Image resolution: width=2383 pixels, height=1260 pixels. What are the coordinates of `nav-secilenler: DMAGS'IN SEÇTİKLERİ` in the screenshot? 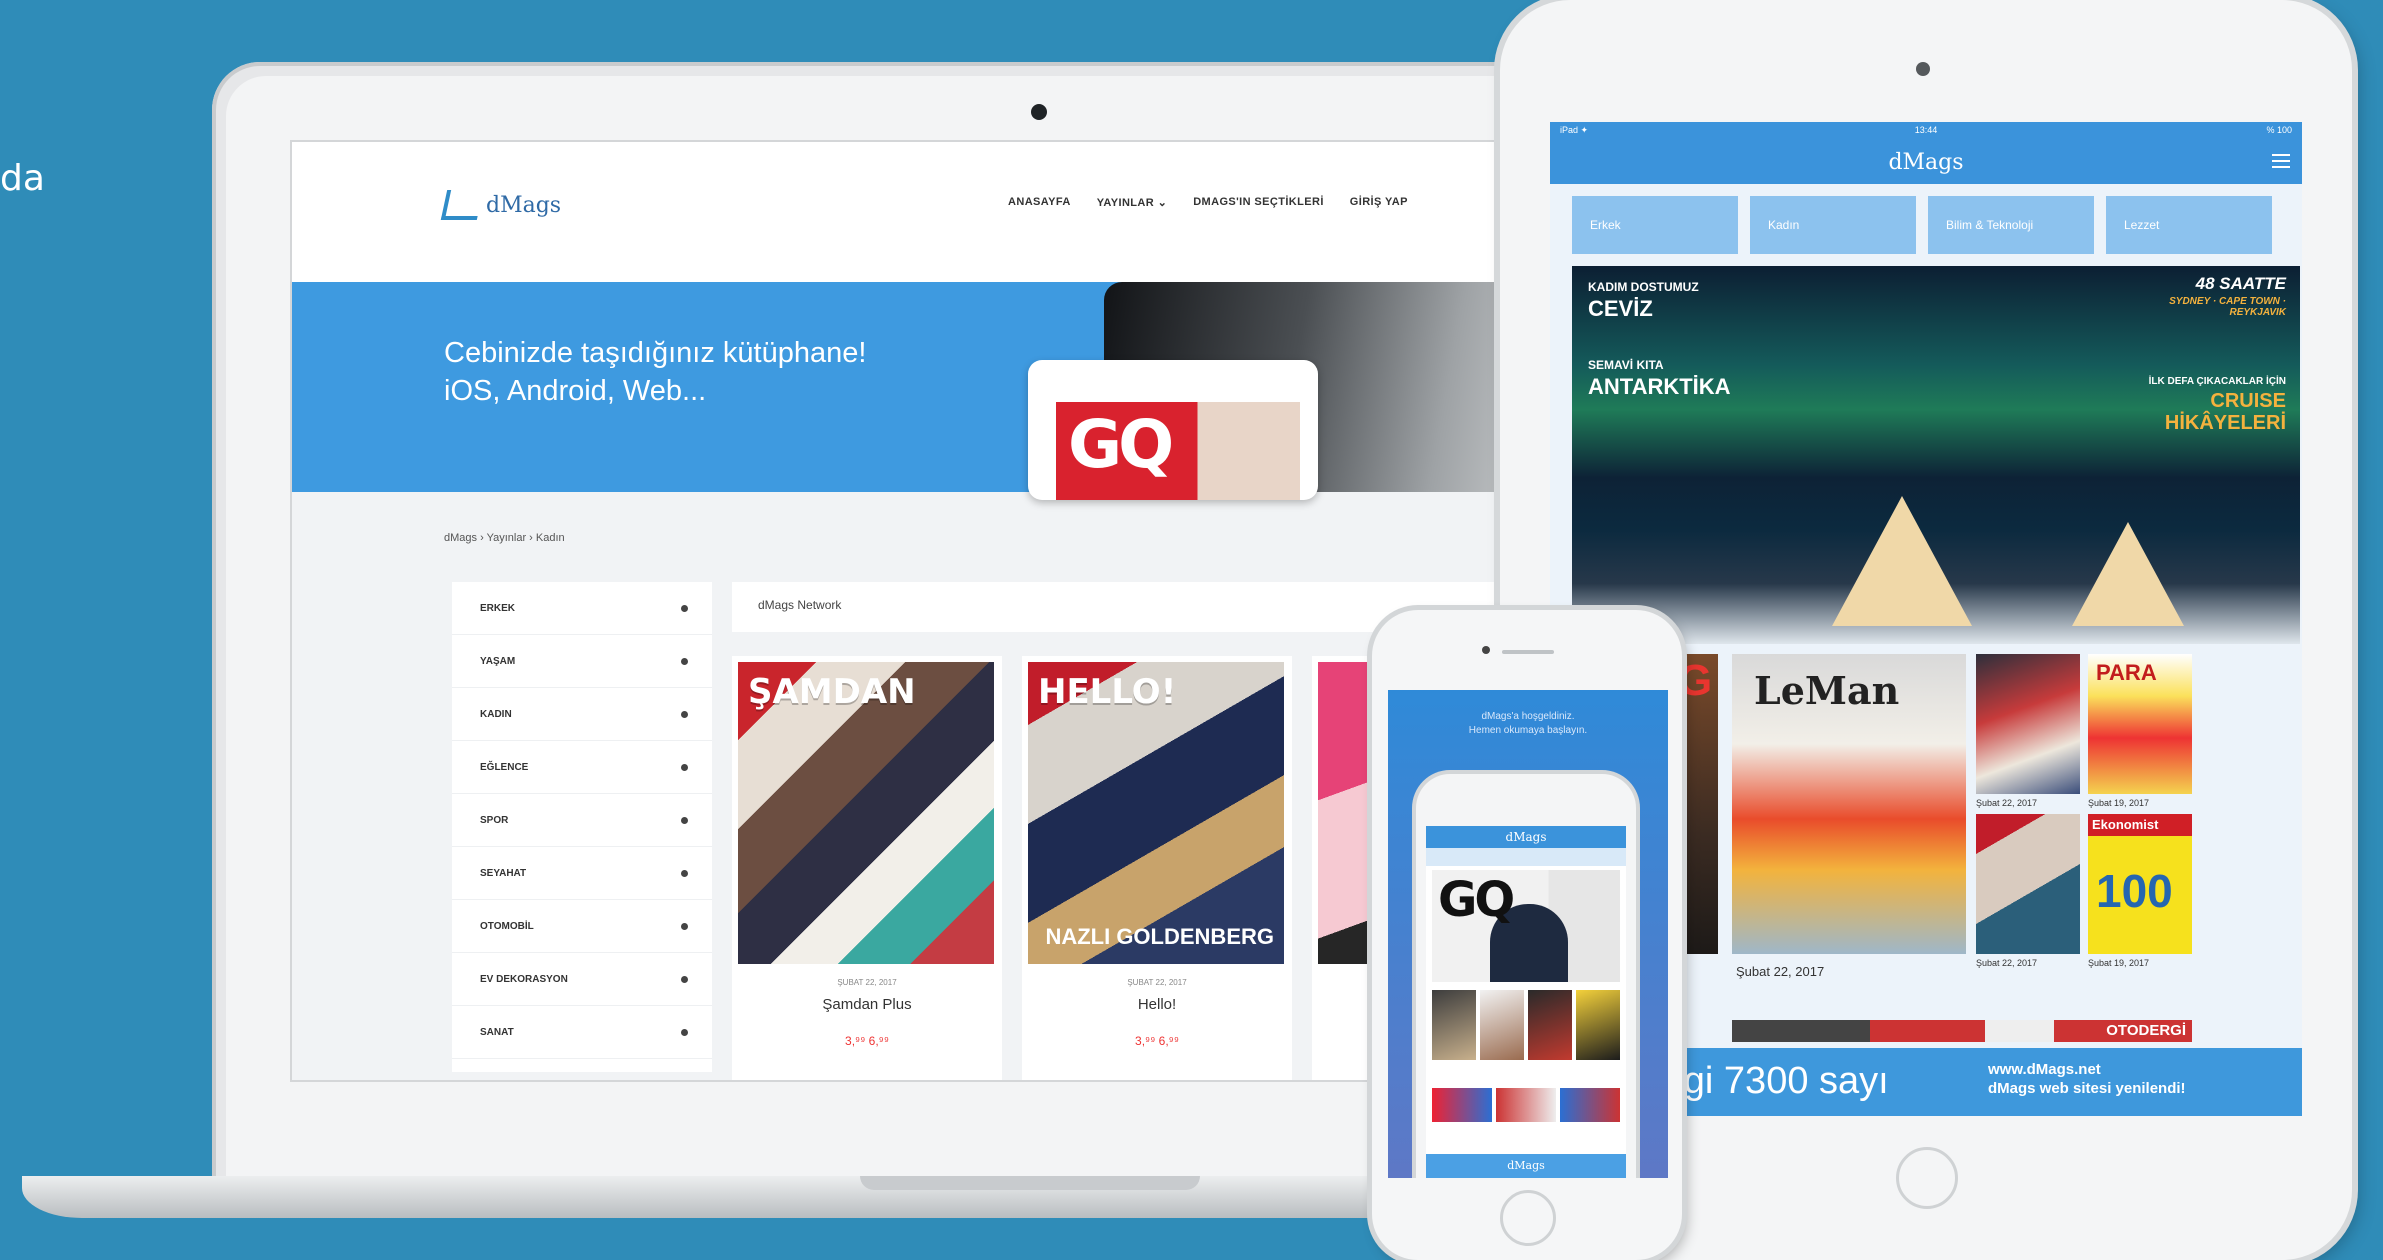 It's located at (1258, 202).